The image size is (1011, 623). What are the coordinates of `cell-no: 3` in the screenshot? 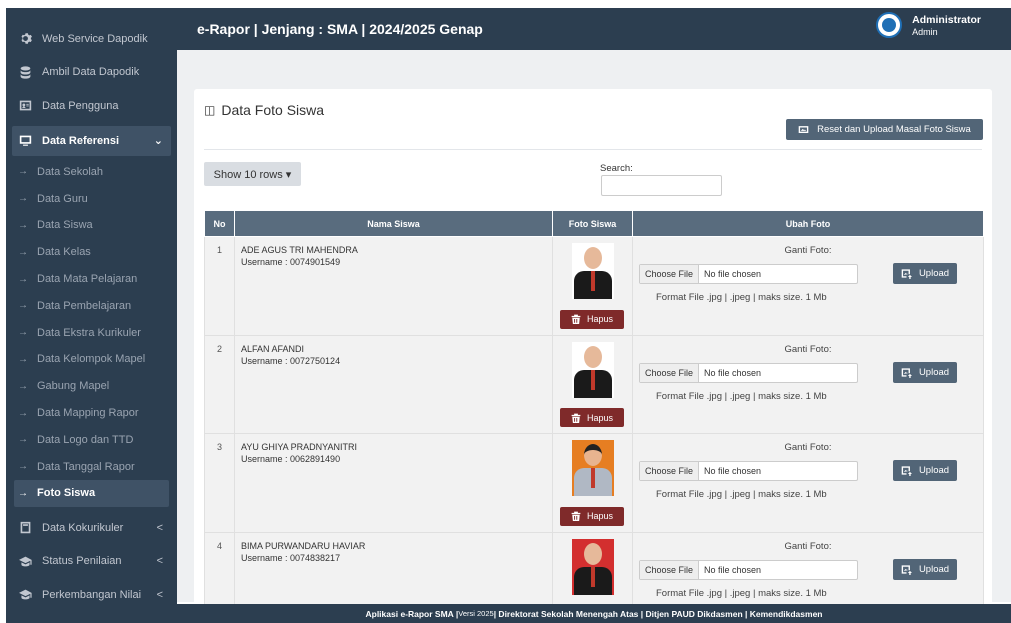 It's located at (219, 483).